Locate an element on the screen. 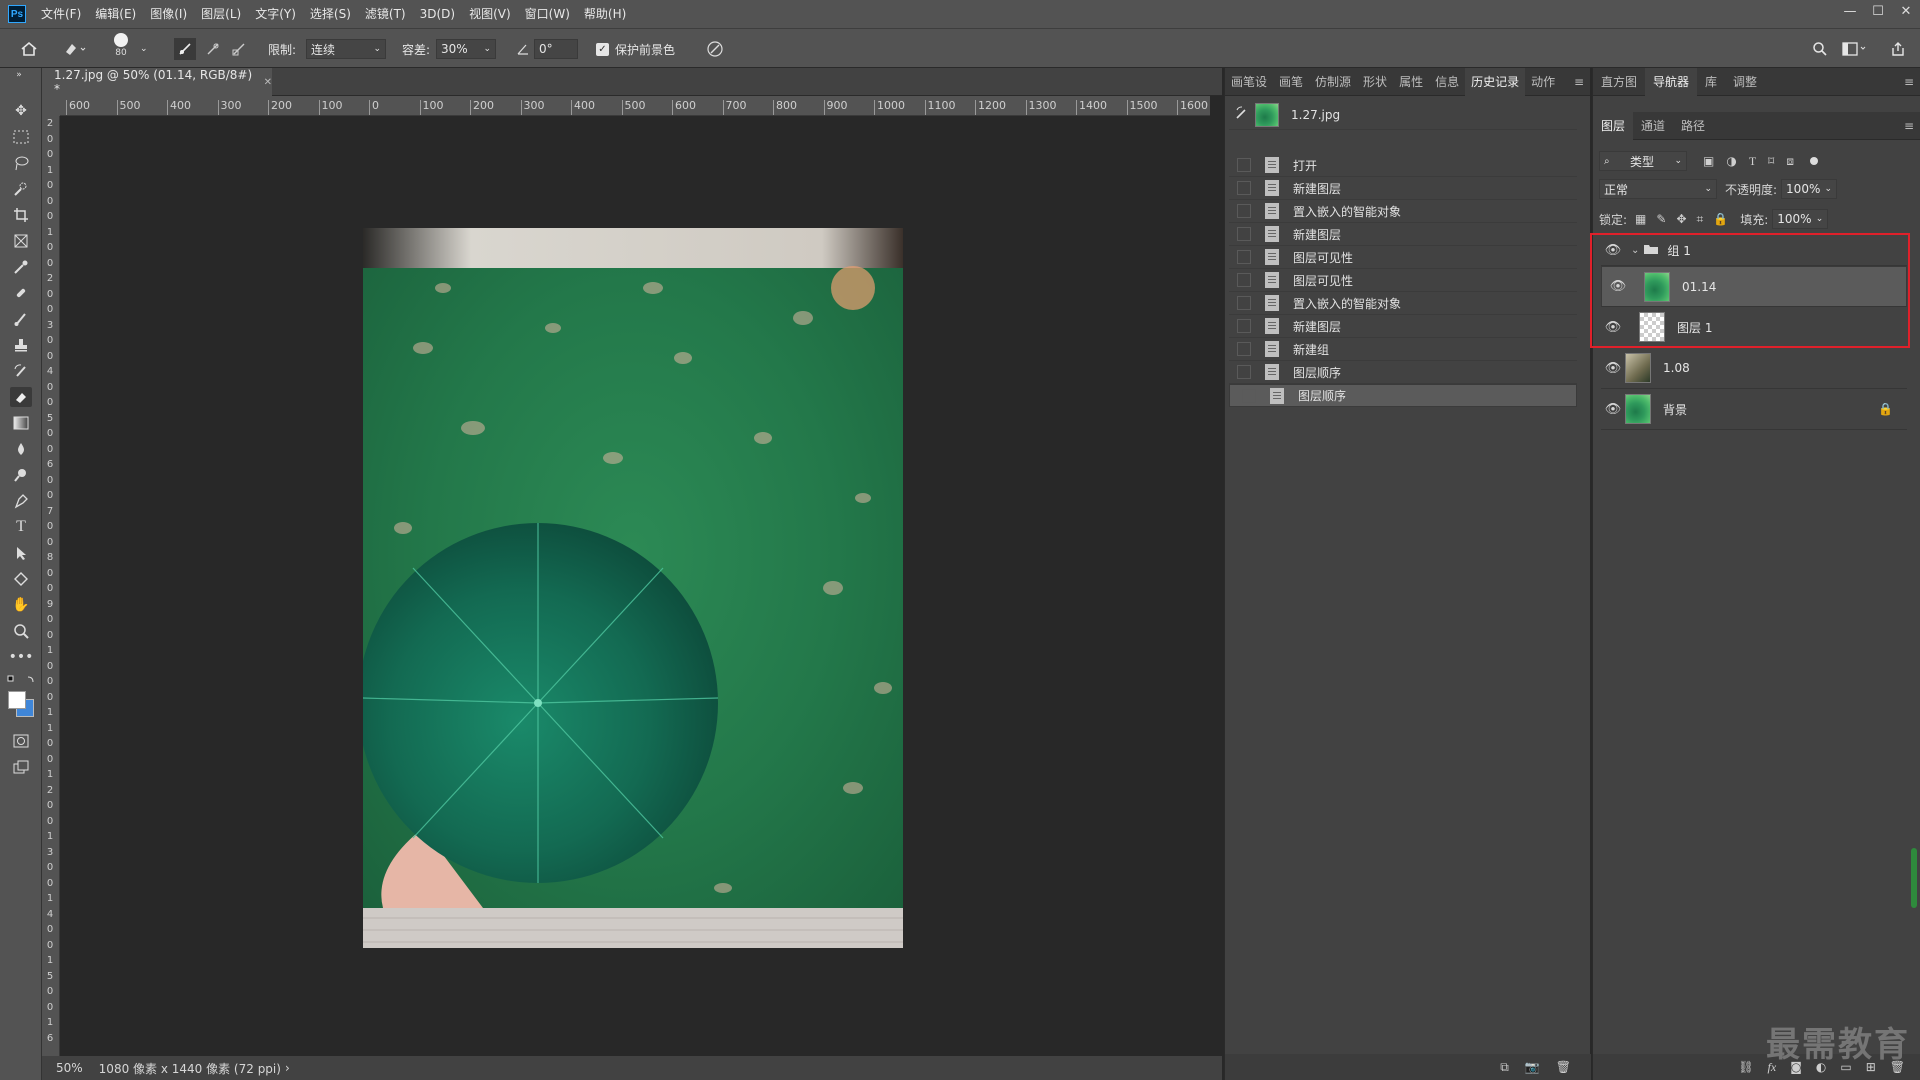 The height and width of the screenshot is (1080, 1920). menu-help: 帮助(H) is located at coordinates (605, 14).